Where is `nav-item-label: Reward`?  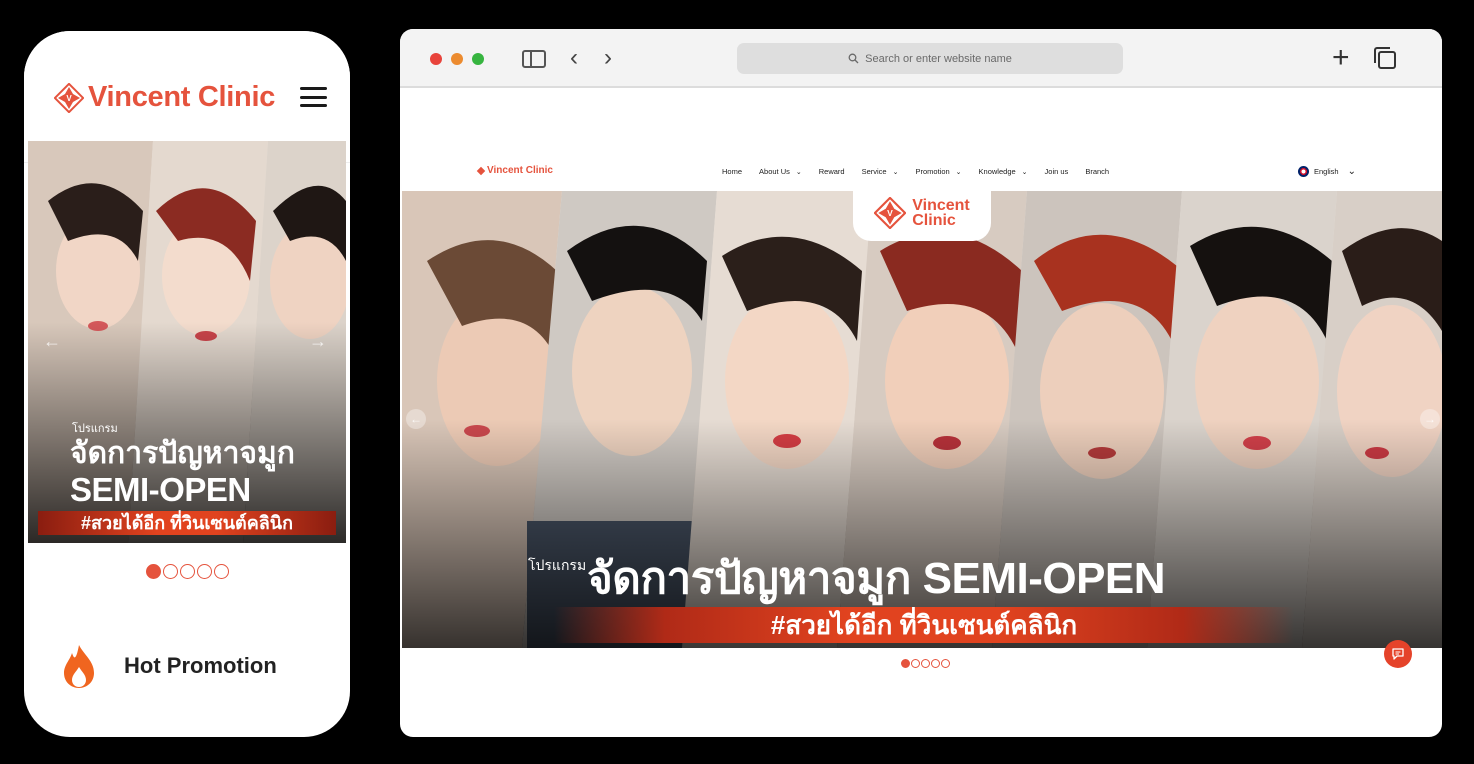
nav-item-label: Reward is located at coordinates (831, 171).